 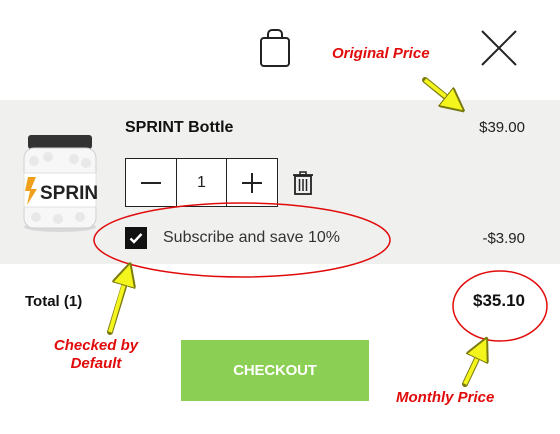 I want to click on minus-icon, so click(x=151, y=182).